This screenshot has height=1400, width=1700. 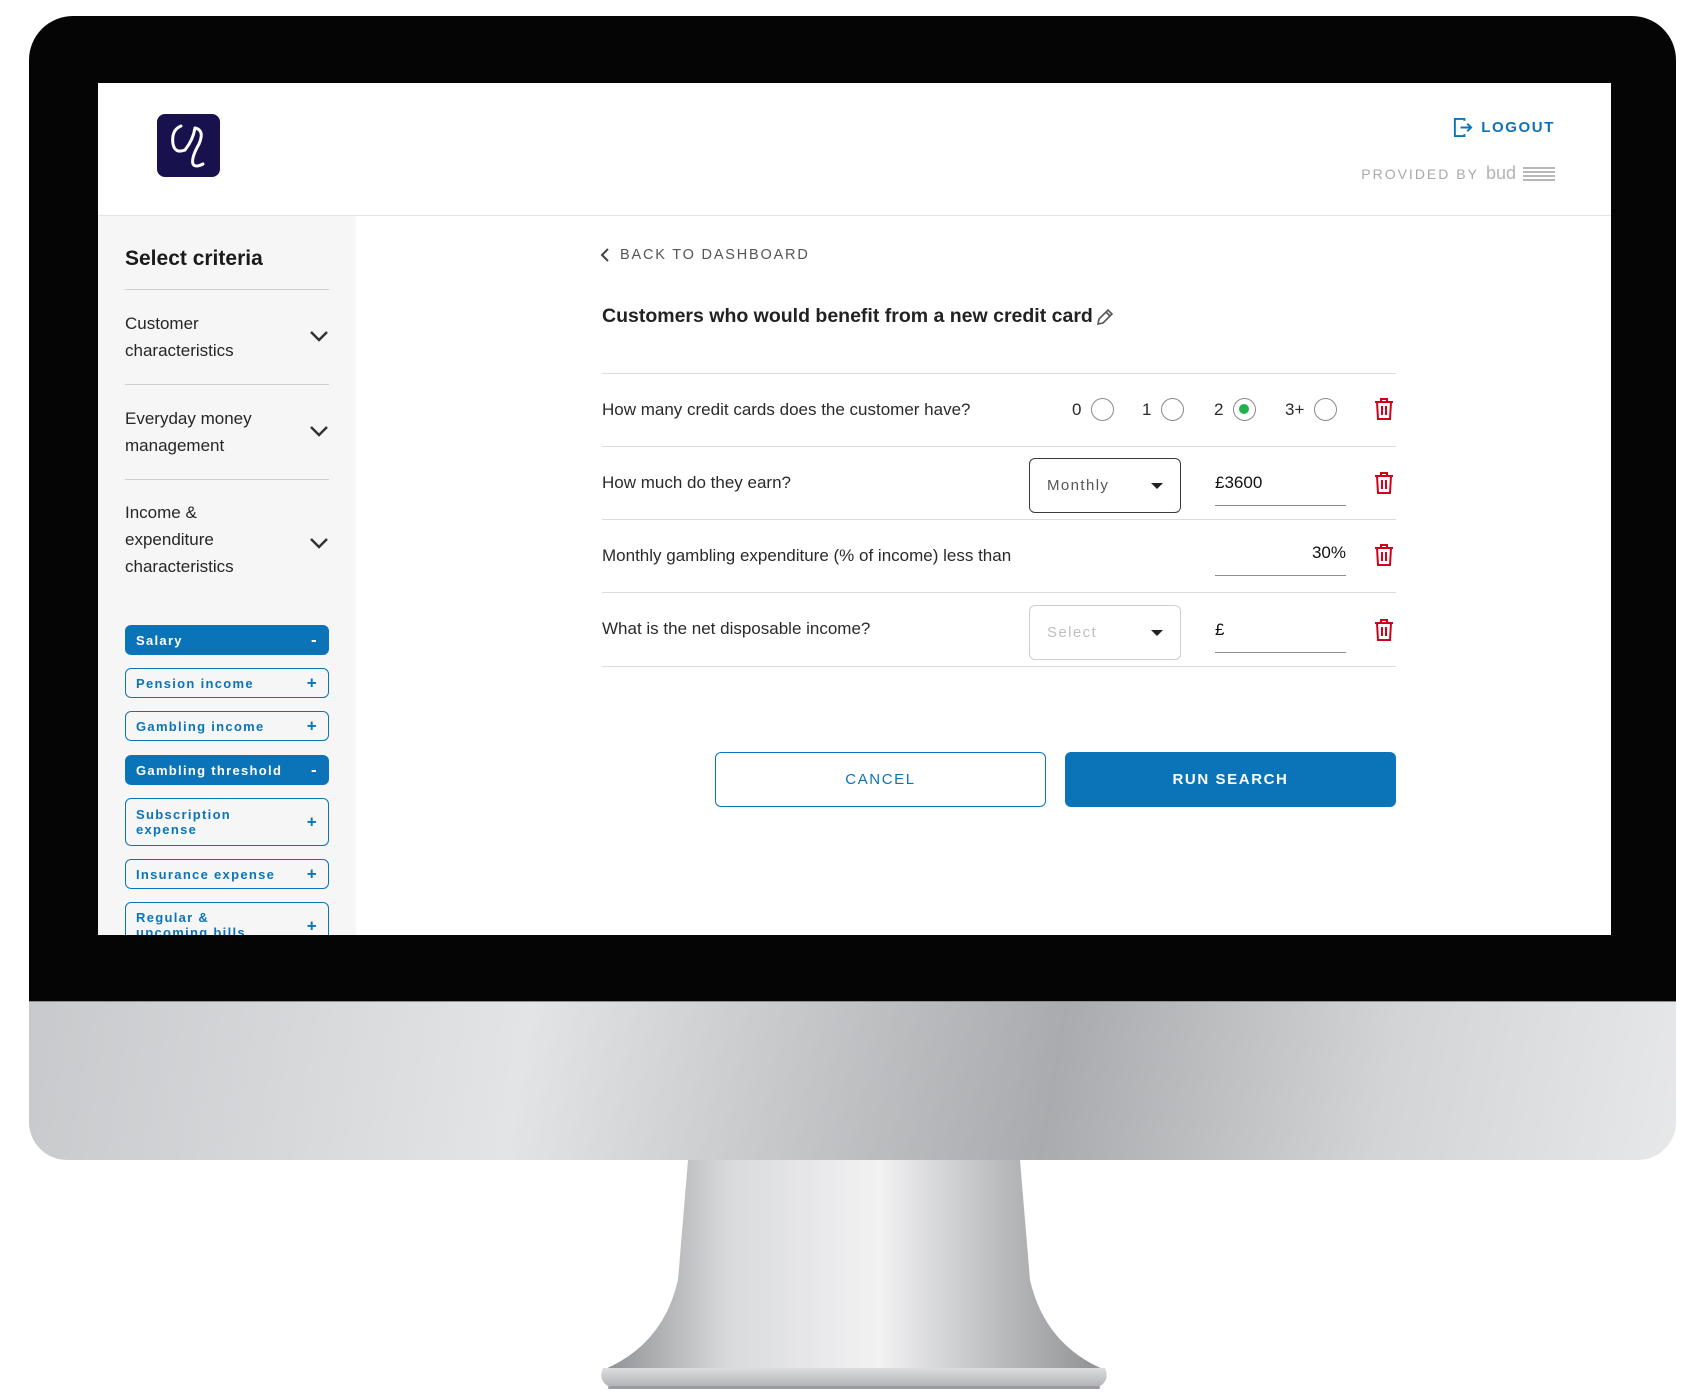 I want to click on period-dropdown: Select, so click(x=1105, y=632).